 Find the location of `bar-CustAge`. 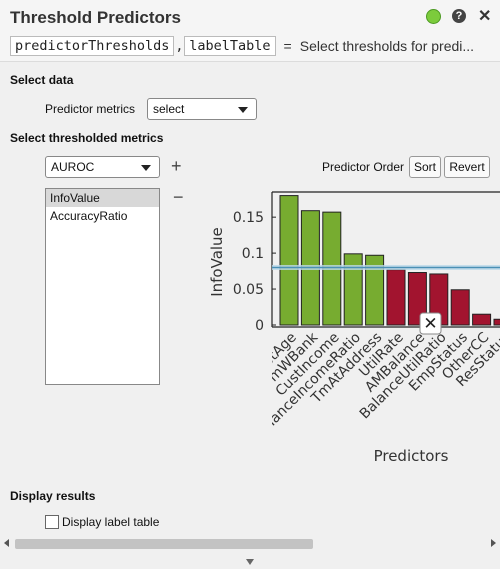

bar-CustAge is located at coordinates (289, 260).